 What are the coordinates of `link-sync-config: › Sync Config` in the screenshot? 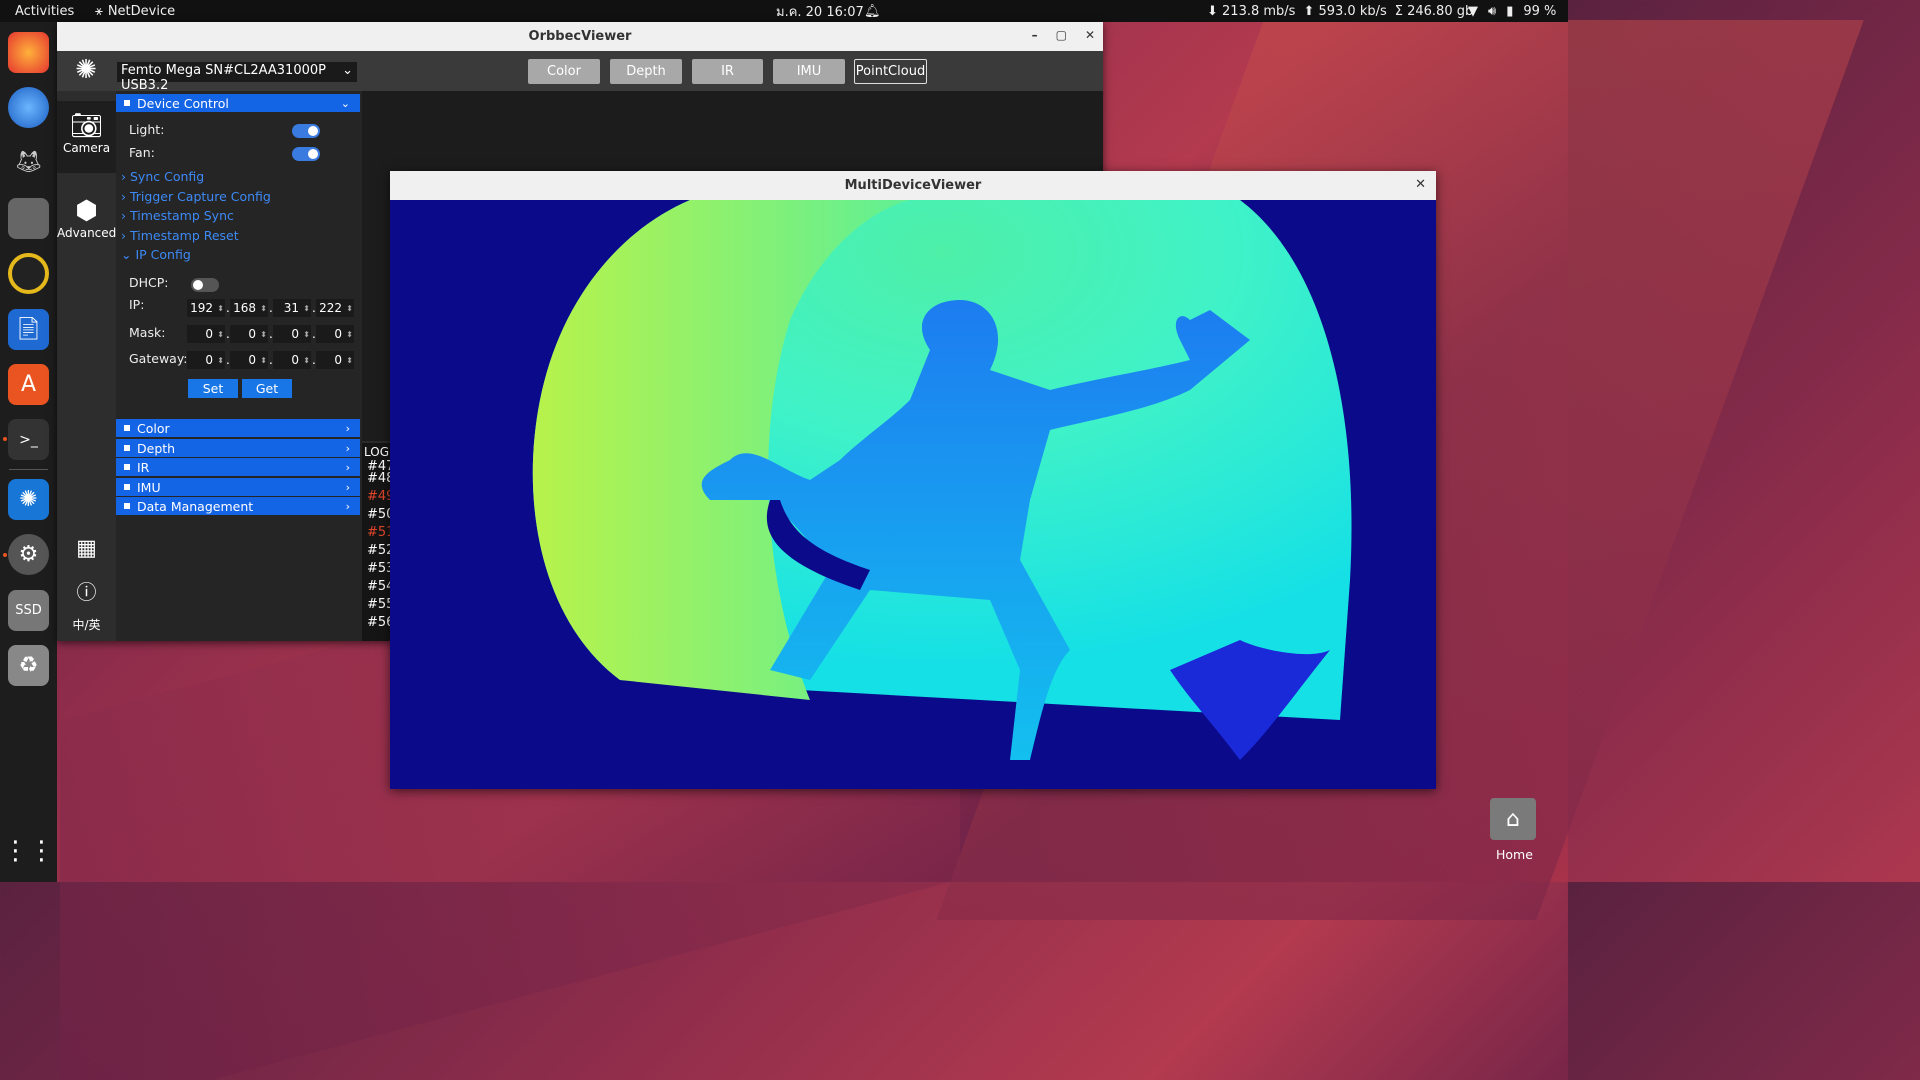 It's located at (162, 176).